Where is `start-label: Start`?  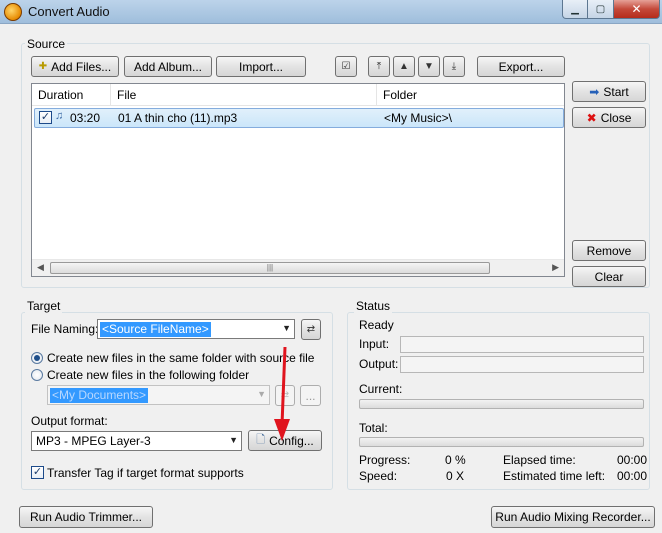
start-label: Start is located at coordinates (616, 91).